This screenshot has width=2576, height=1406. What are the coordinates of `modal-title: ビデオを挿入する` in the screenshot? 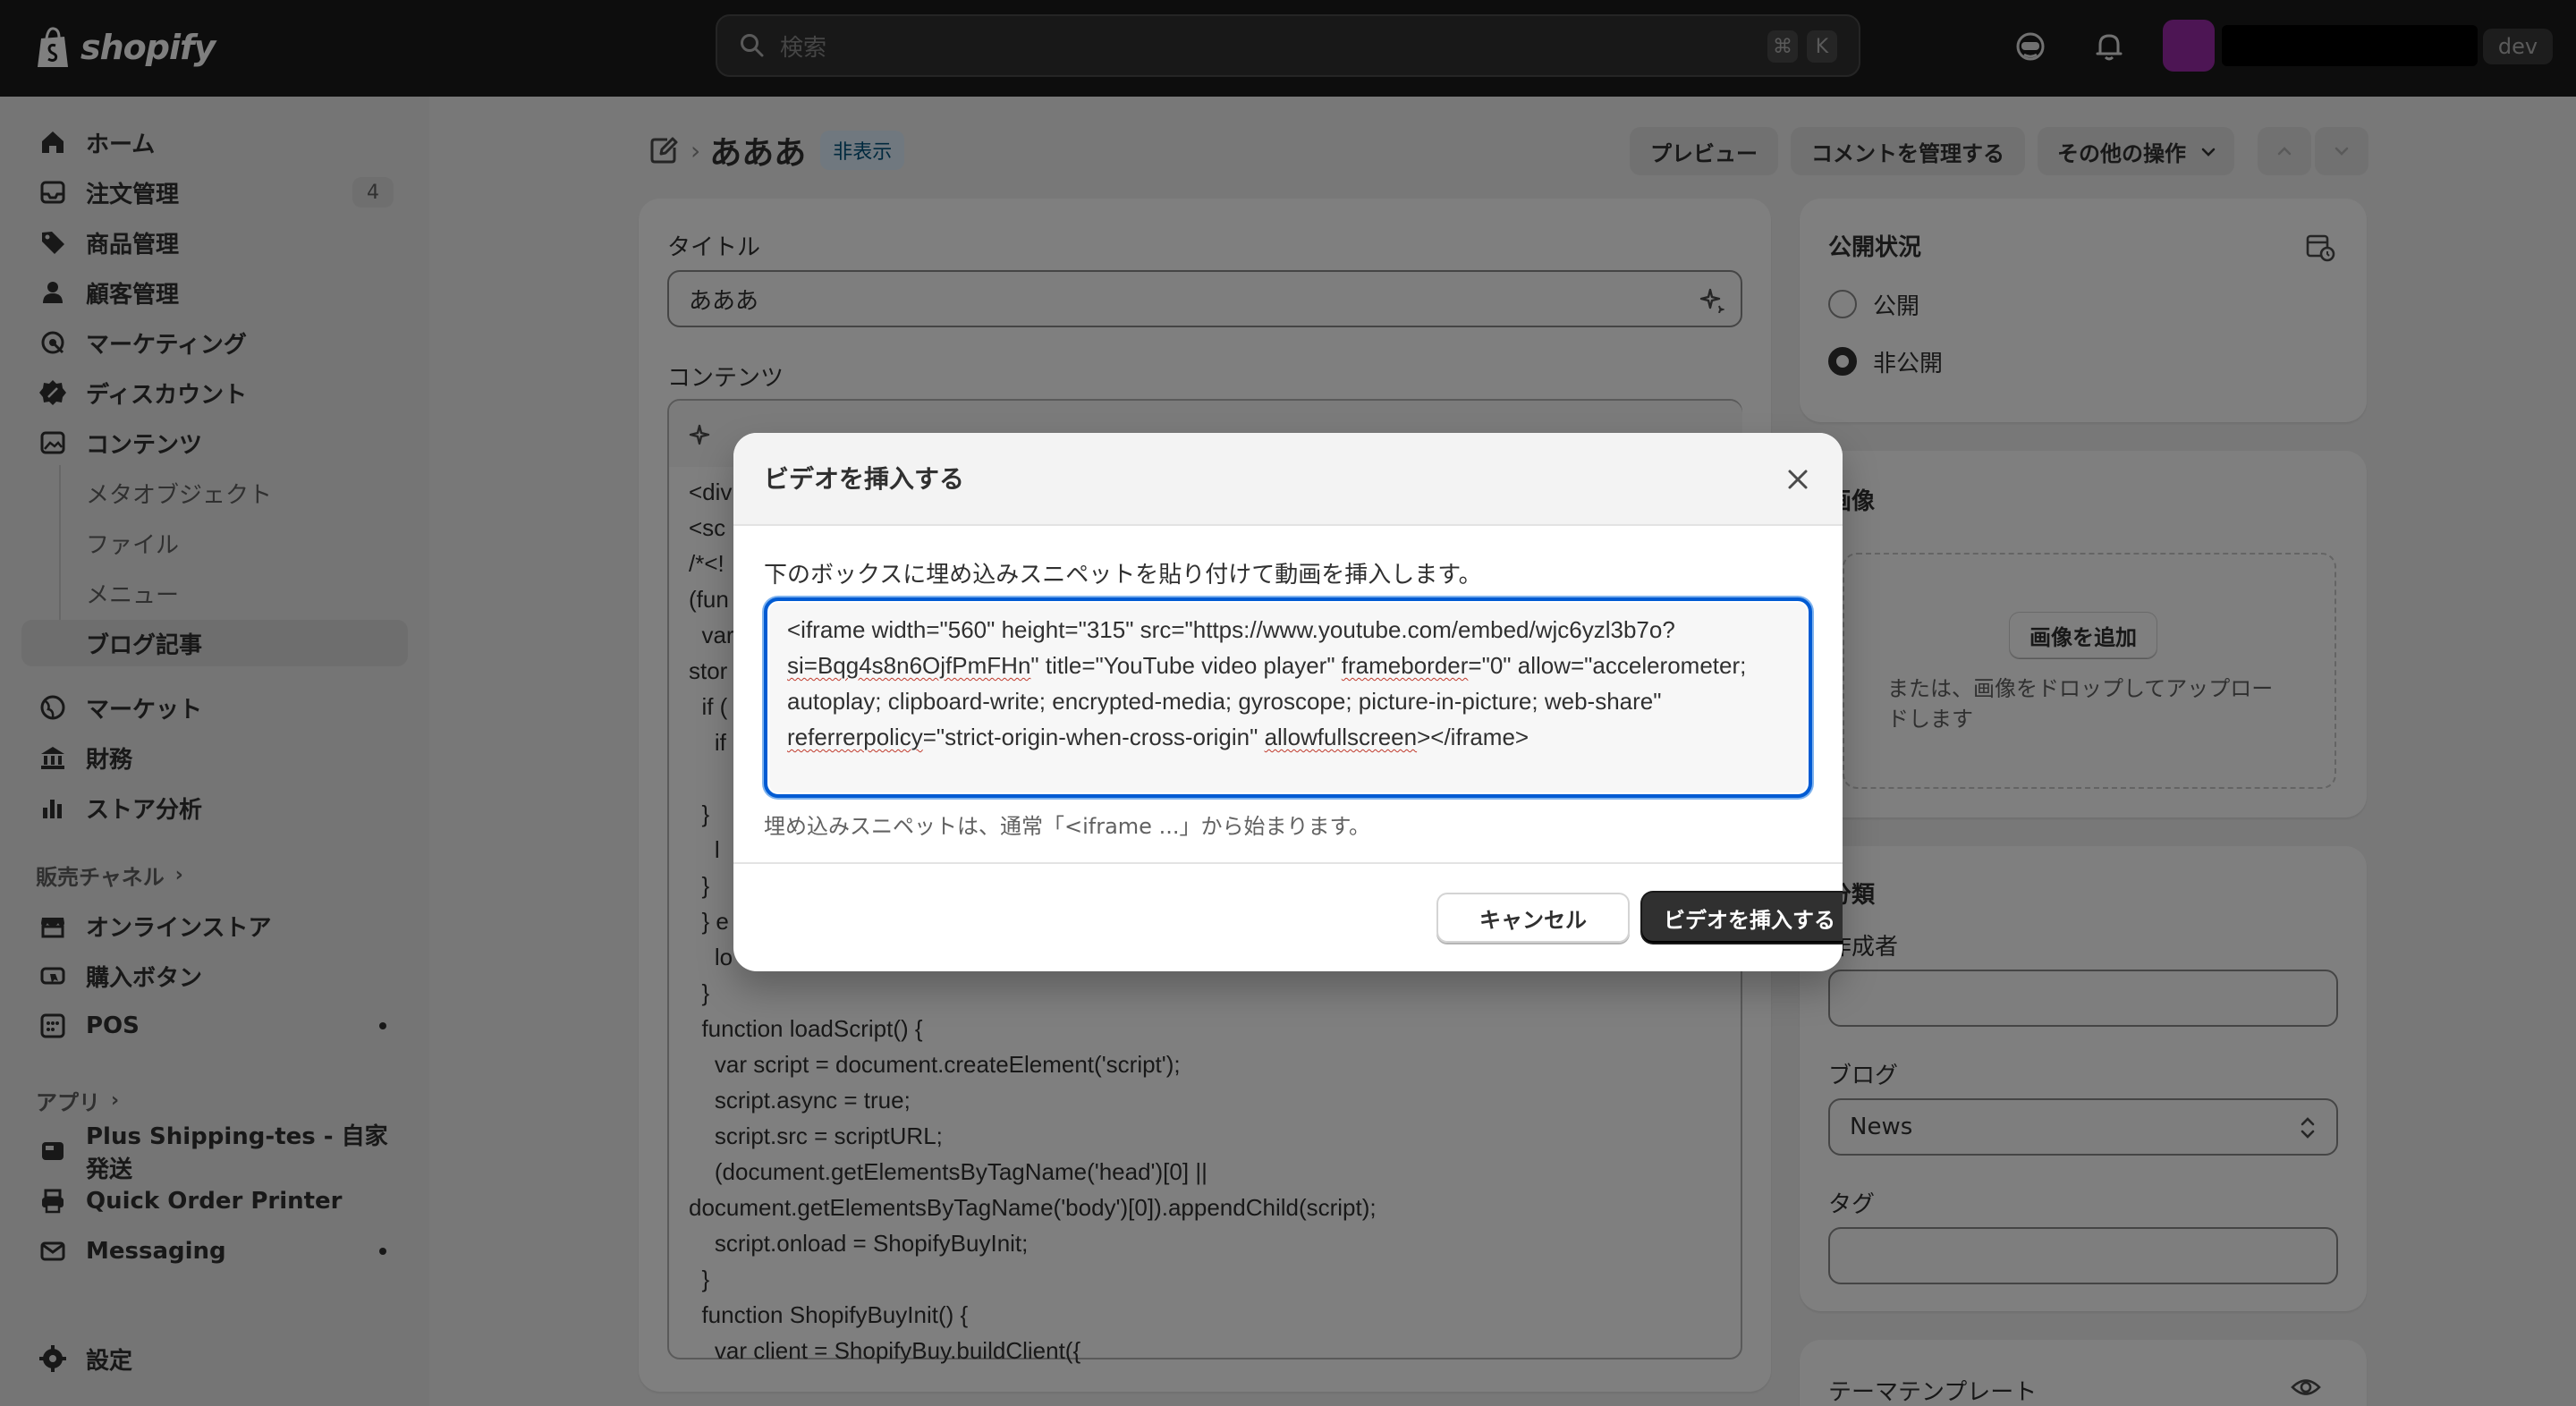 It's located at (864, 479).